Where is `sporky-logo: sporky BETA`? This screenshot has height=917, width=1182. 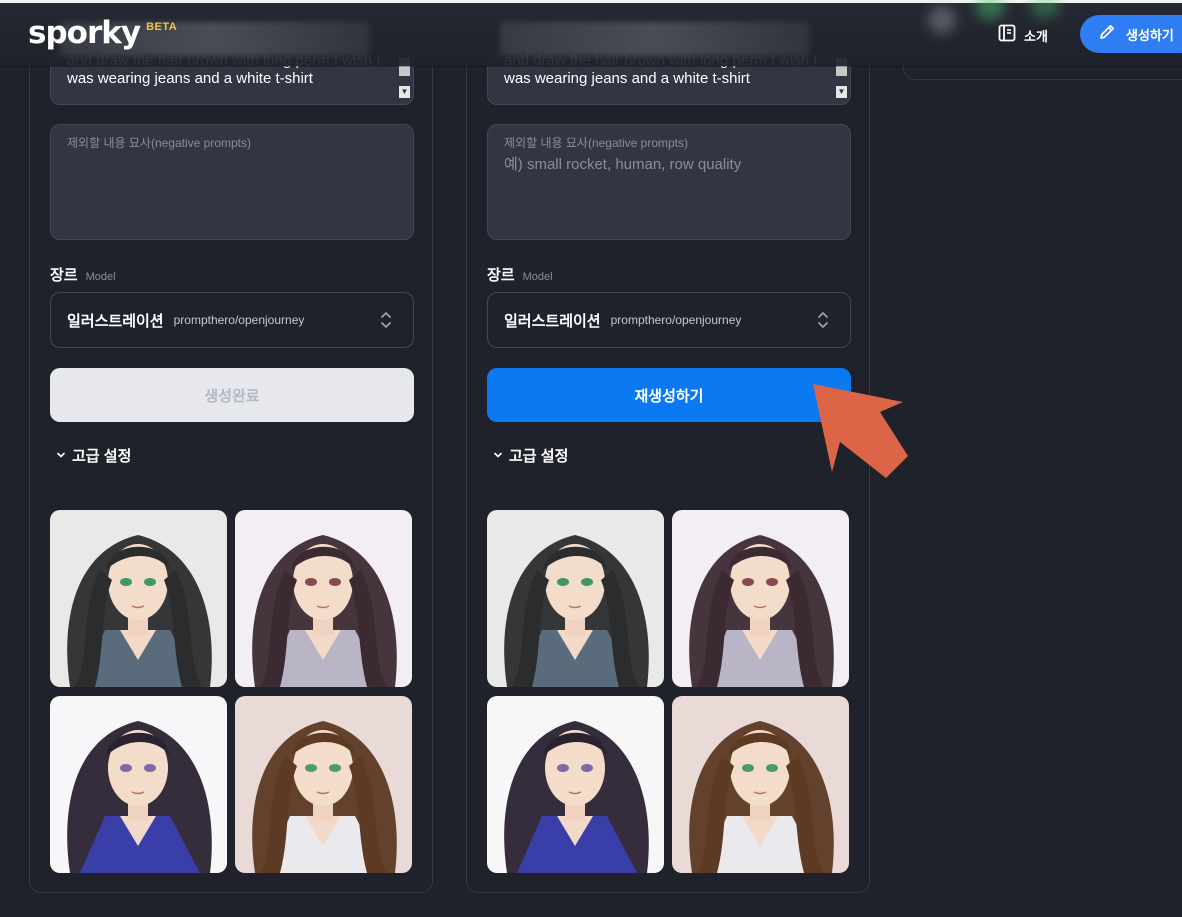
sporky-logo: sporky BETA is located at coordinates (102, 33).